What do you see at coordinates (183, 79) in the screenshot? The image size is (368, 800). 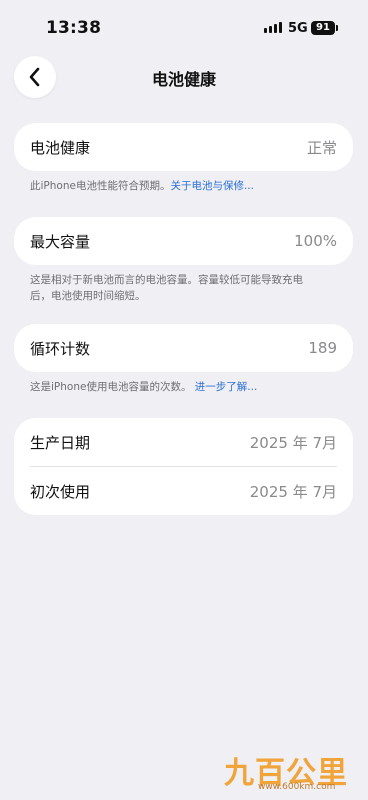 I see `page-title: 电池健康` at bounding box center [183, 79].